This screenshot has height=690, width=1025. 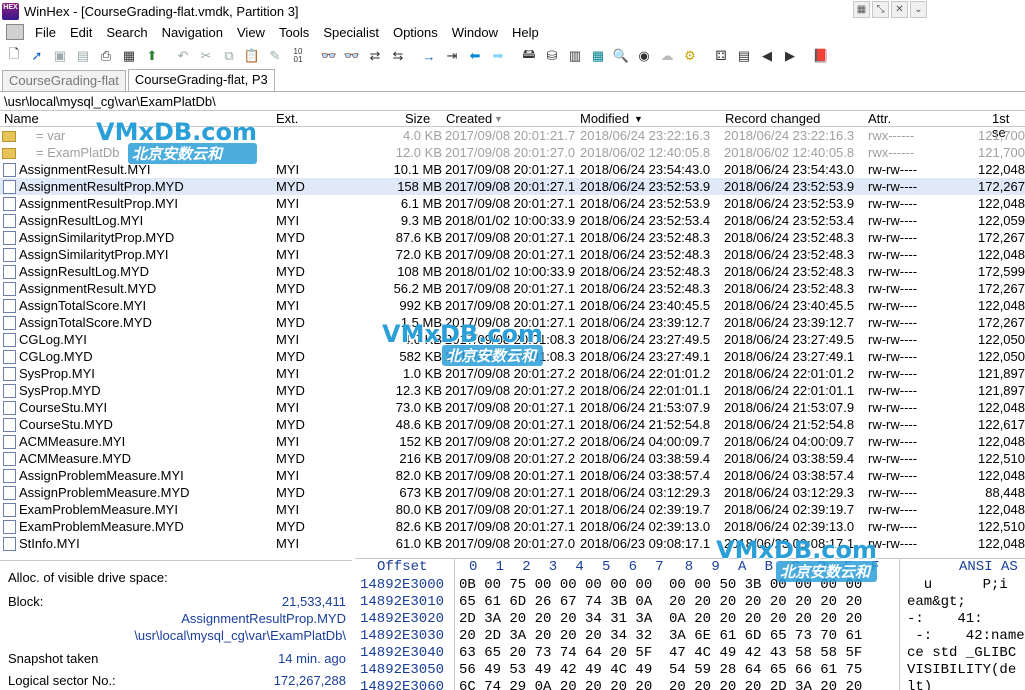 I want to click on print-icon: ⎙, so click(x=106, y=56).